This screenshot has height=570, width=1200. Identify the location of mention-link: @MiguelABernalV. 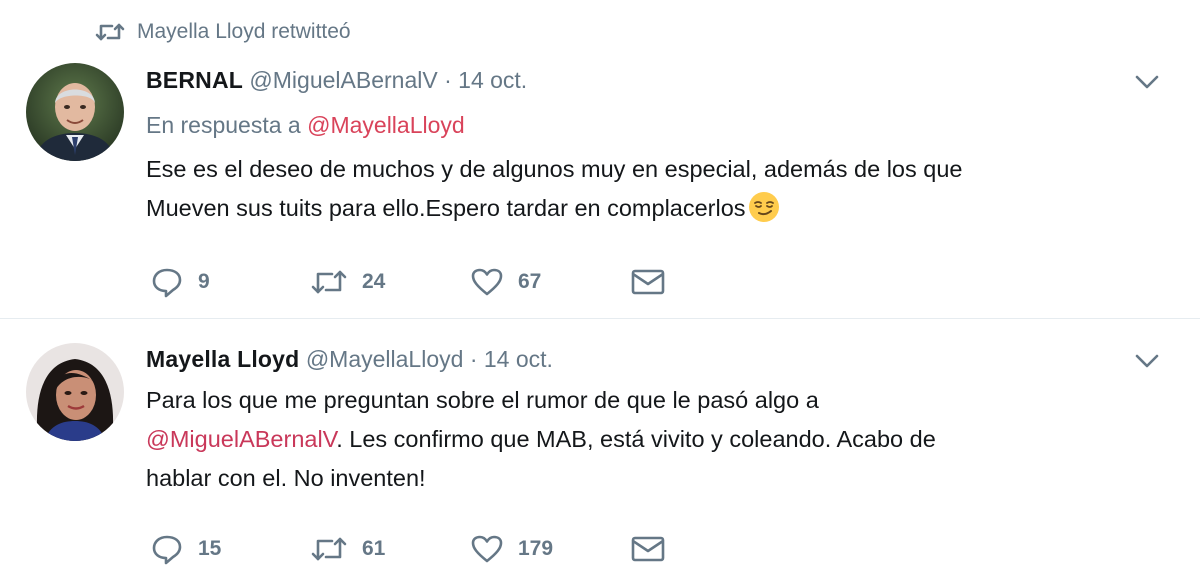
(241, 439).